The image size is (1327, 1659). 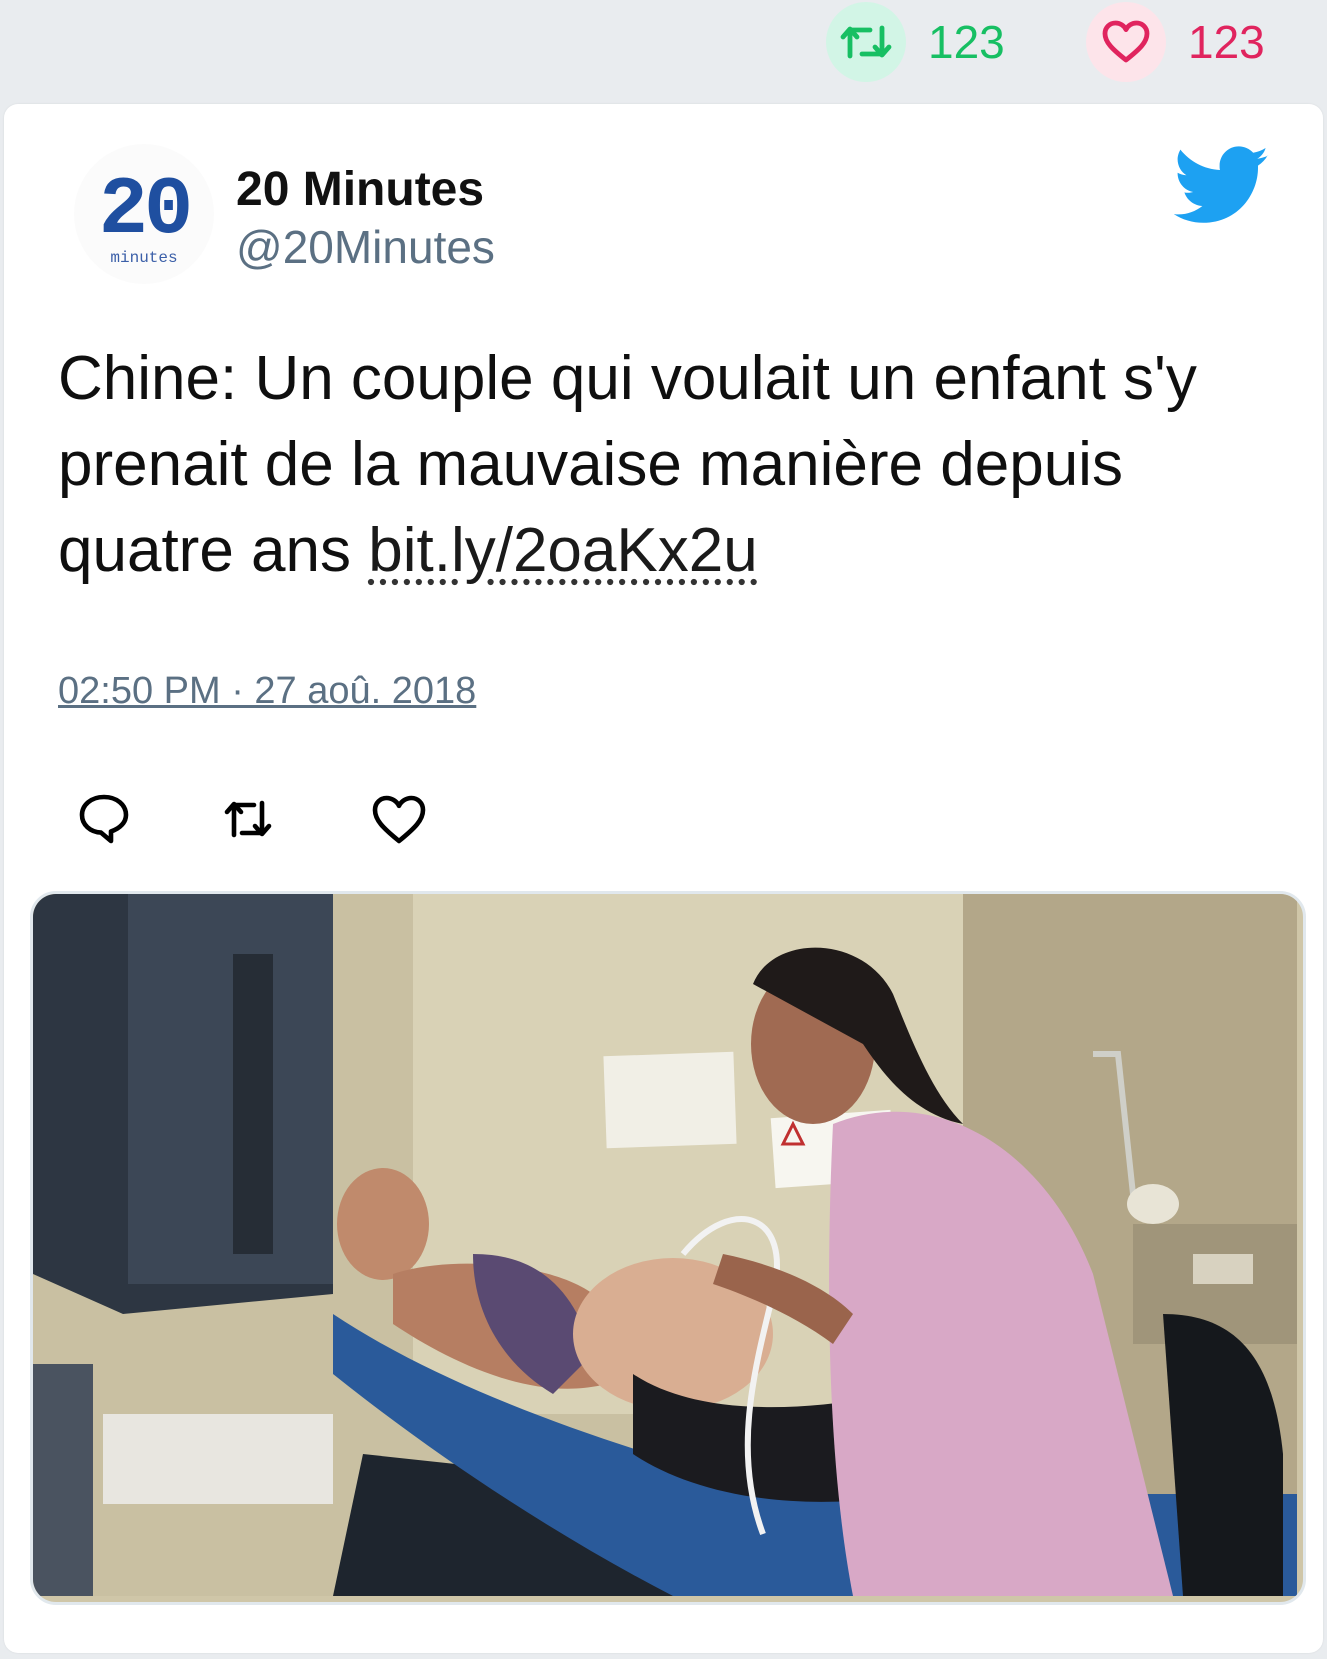 I want to click on tweet-actions, so click(x=284, y=819).